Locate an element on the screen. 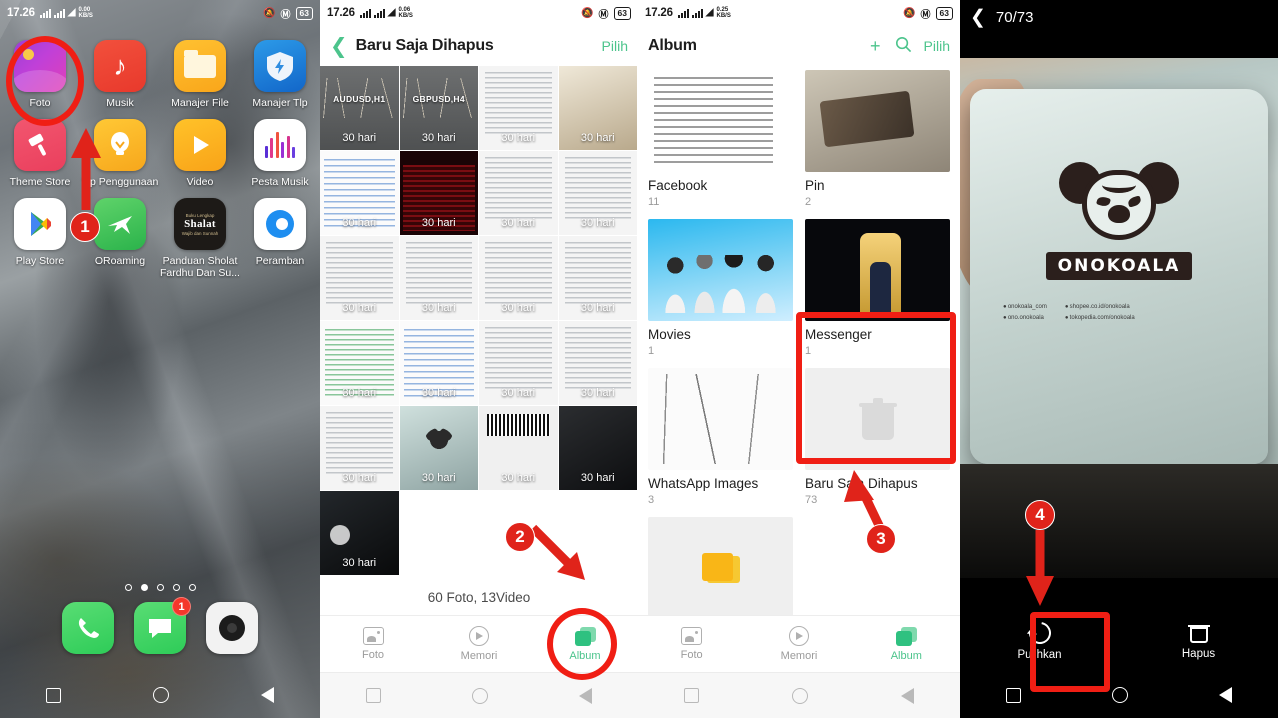 Image resolution: width=1278 pixels, height=718 pixels. photo-tab-icon is located at coordinates (373, 636).